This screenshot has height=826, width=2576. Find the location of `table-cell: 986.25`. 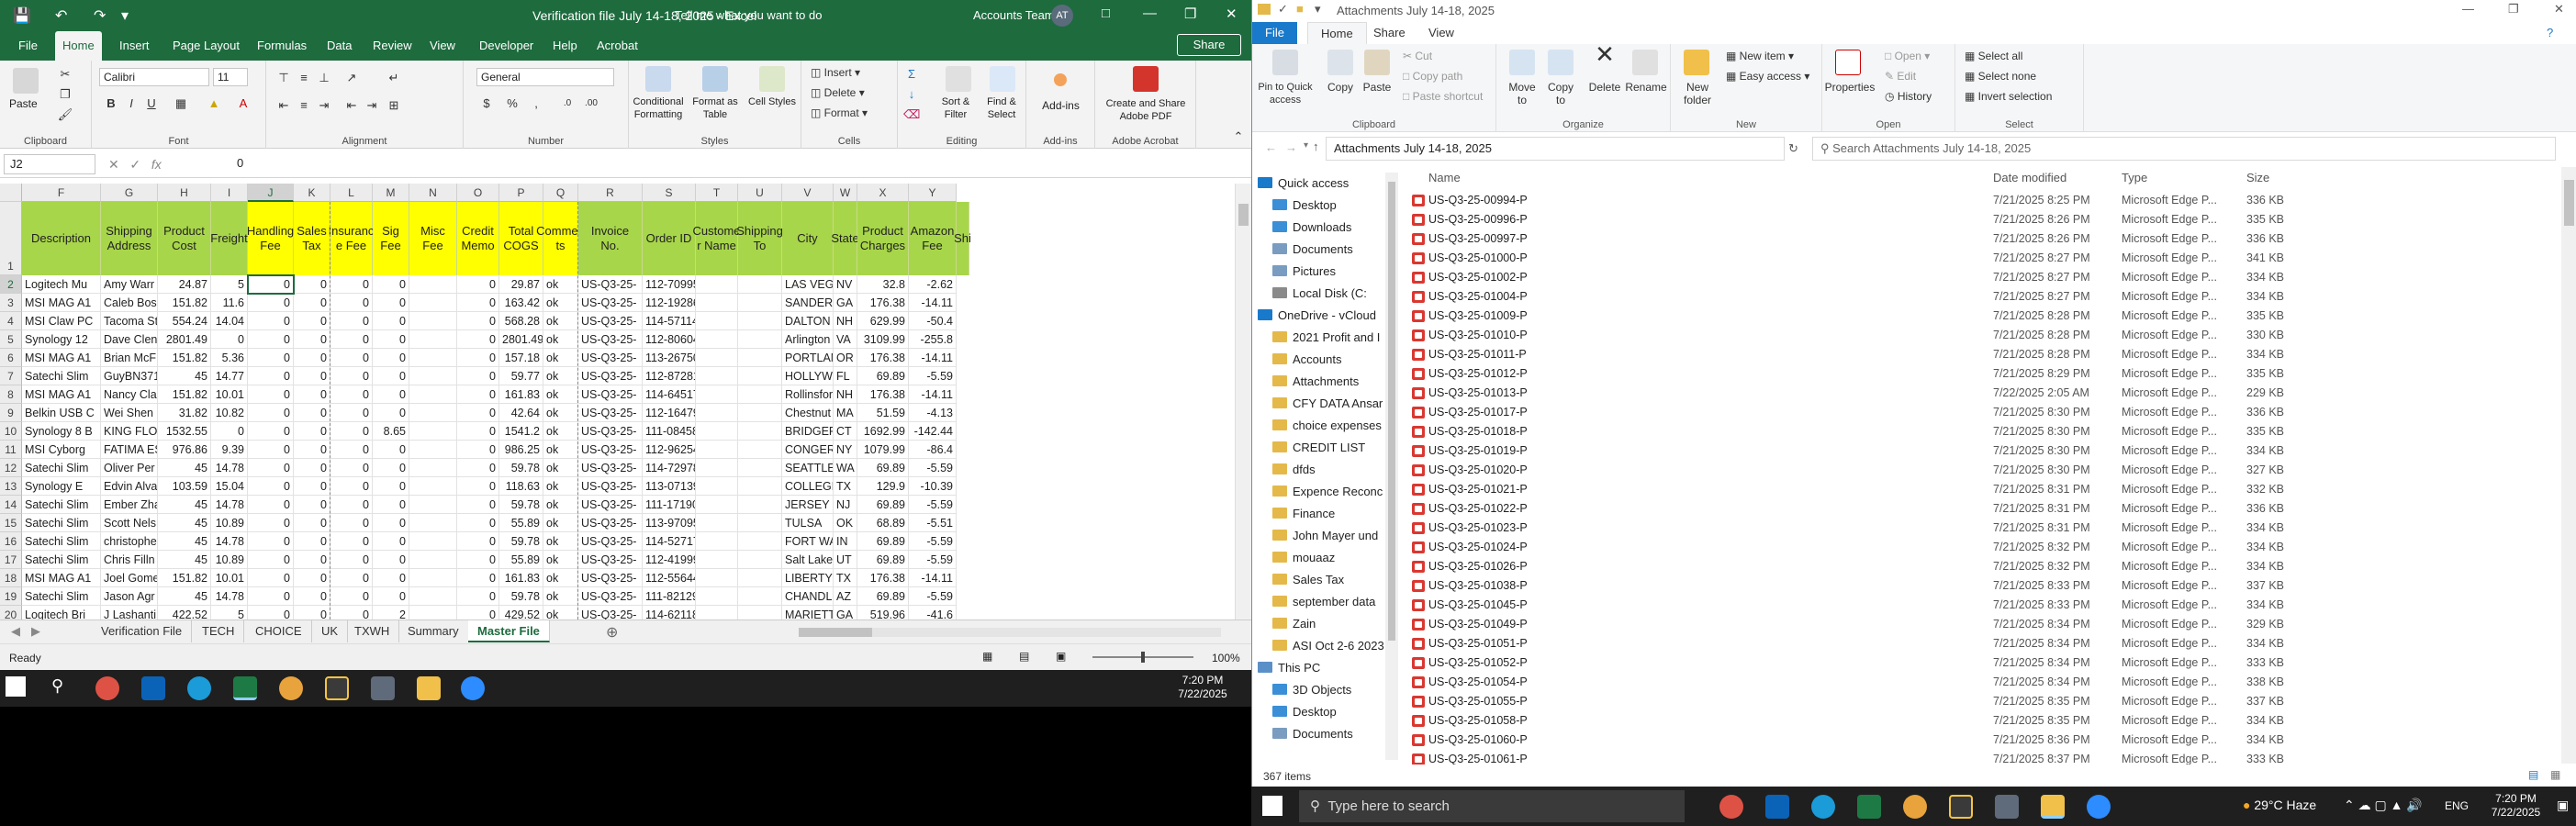

table-cell: 986.25 is located at coordinates (521, 450).